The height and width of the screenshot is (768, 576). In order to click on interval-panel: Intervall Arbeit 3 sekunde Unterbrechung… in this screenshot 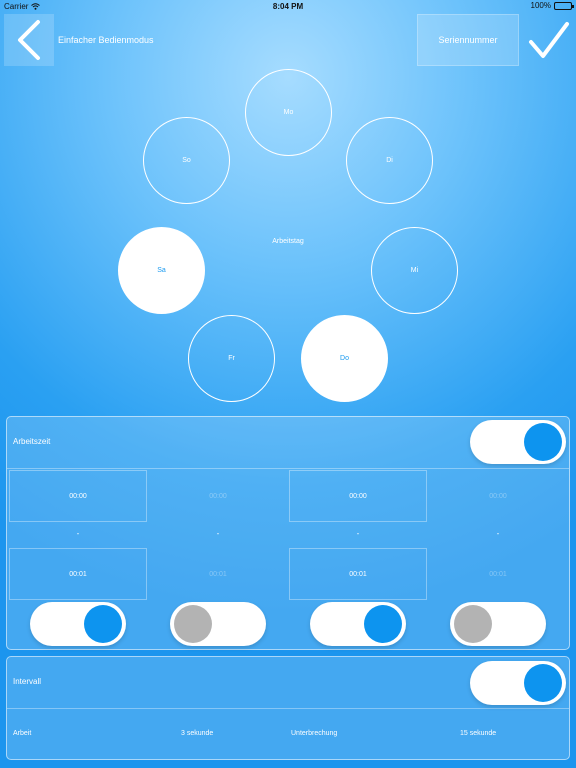, I will do `click(288, 708)`.